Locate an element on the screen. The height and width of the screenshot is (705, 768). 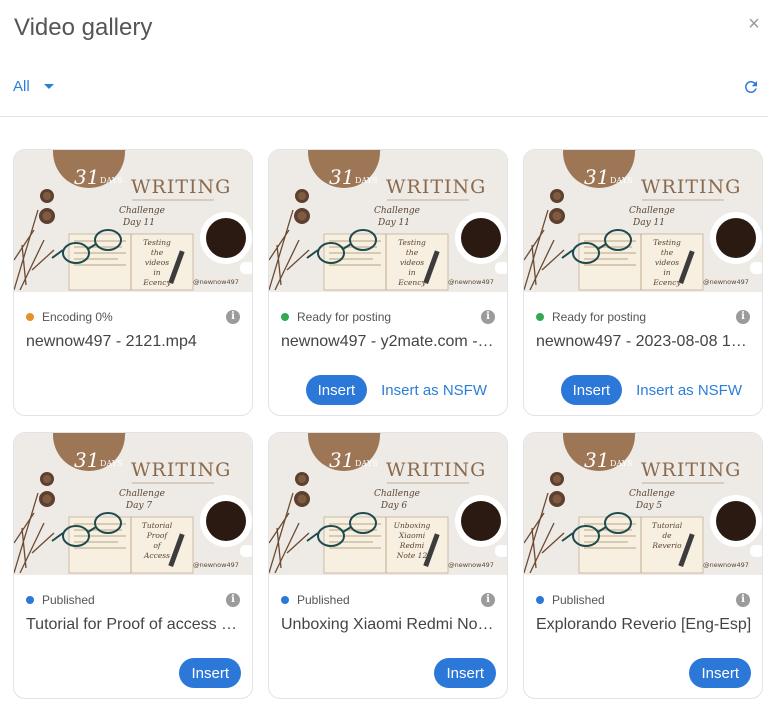
book-text-line: Xiaomi is located at coordinates (412, 535).